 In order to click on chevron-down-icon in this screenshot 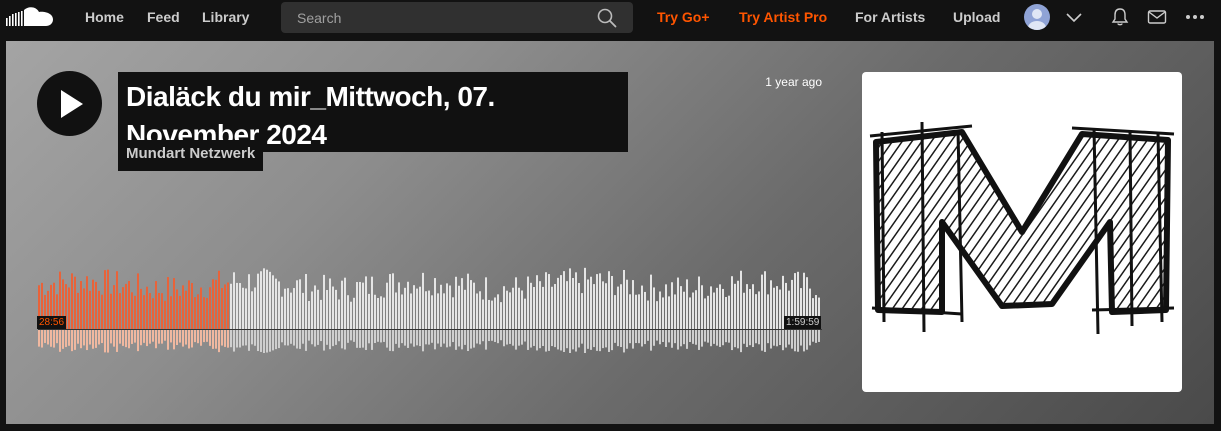, I will do `click(1074, 17)`.